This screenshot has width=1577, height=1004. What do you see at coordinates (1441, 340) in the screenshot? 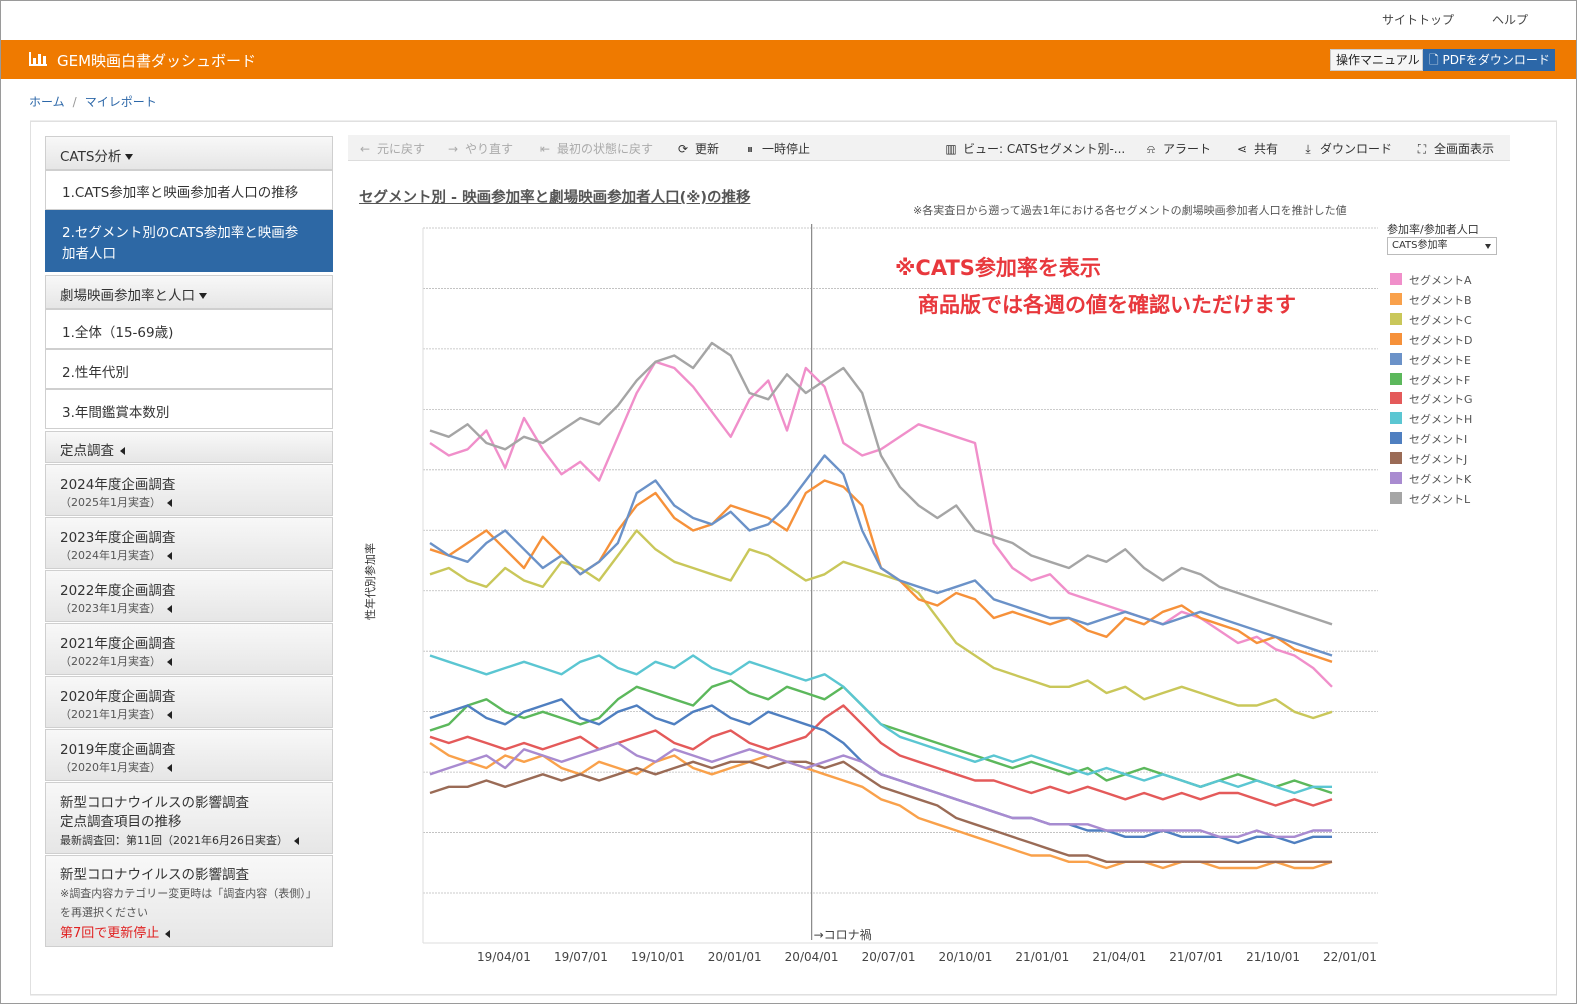
I see `legend-label: セグメントD` at bounding box center [1441, 340].